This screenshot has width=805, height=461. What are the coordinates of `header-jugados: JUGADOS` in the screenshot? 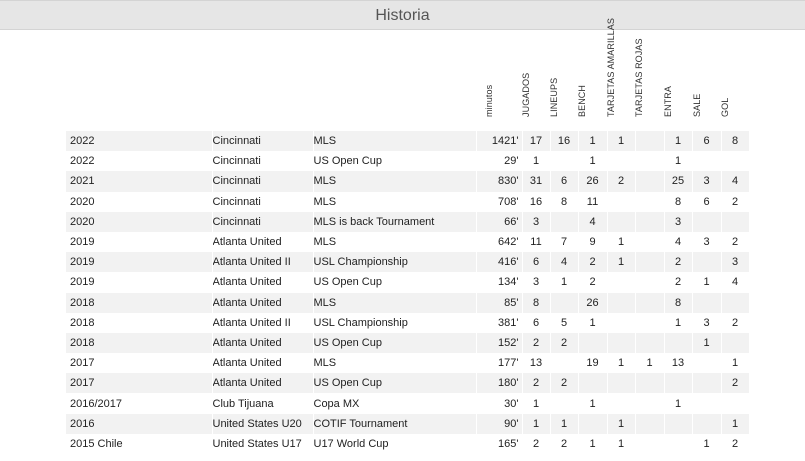 It's located at (526, 79).